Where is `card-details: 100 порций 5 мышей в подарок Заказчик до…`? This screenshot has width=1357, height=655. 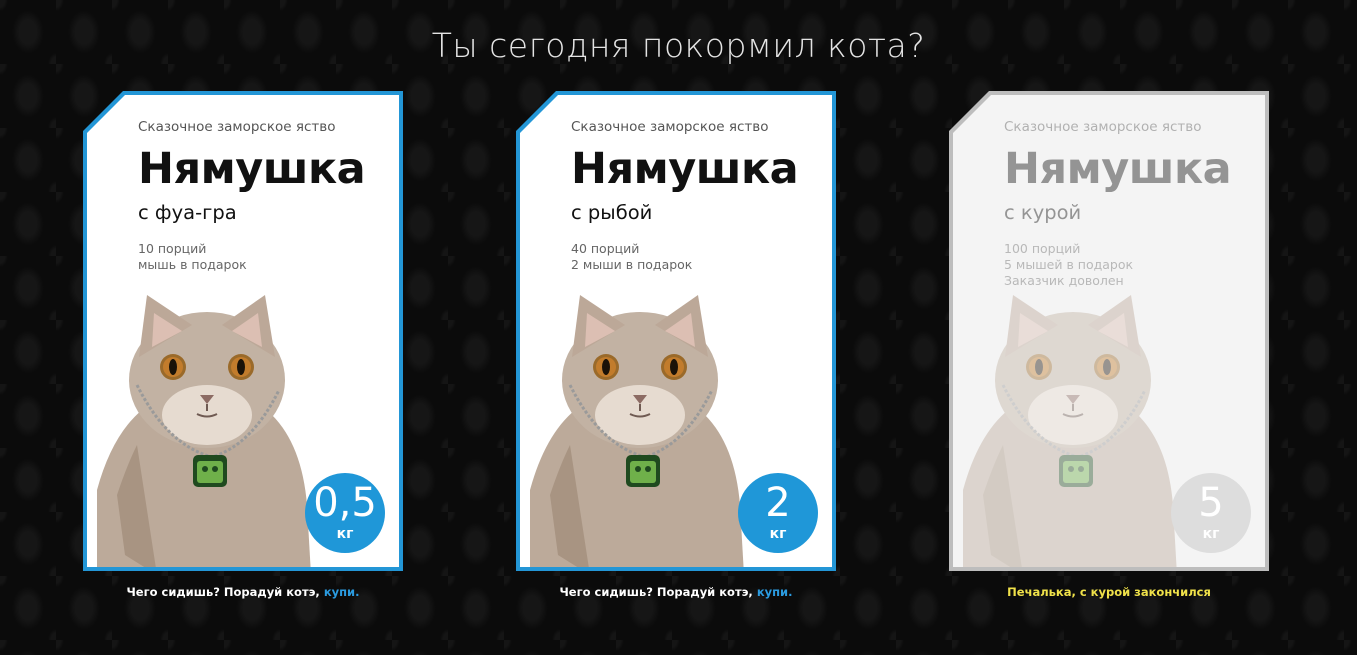 card-details: 100 порций 5 мышей в подарок Заказчик до… is located at coordinates (1068, 265).